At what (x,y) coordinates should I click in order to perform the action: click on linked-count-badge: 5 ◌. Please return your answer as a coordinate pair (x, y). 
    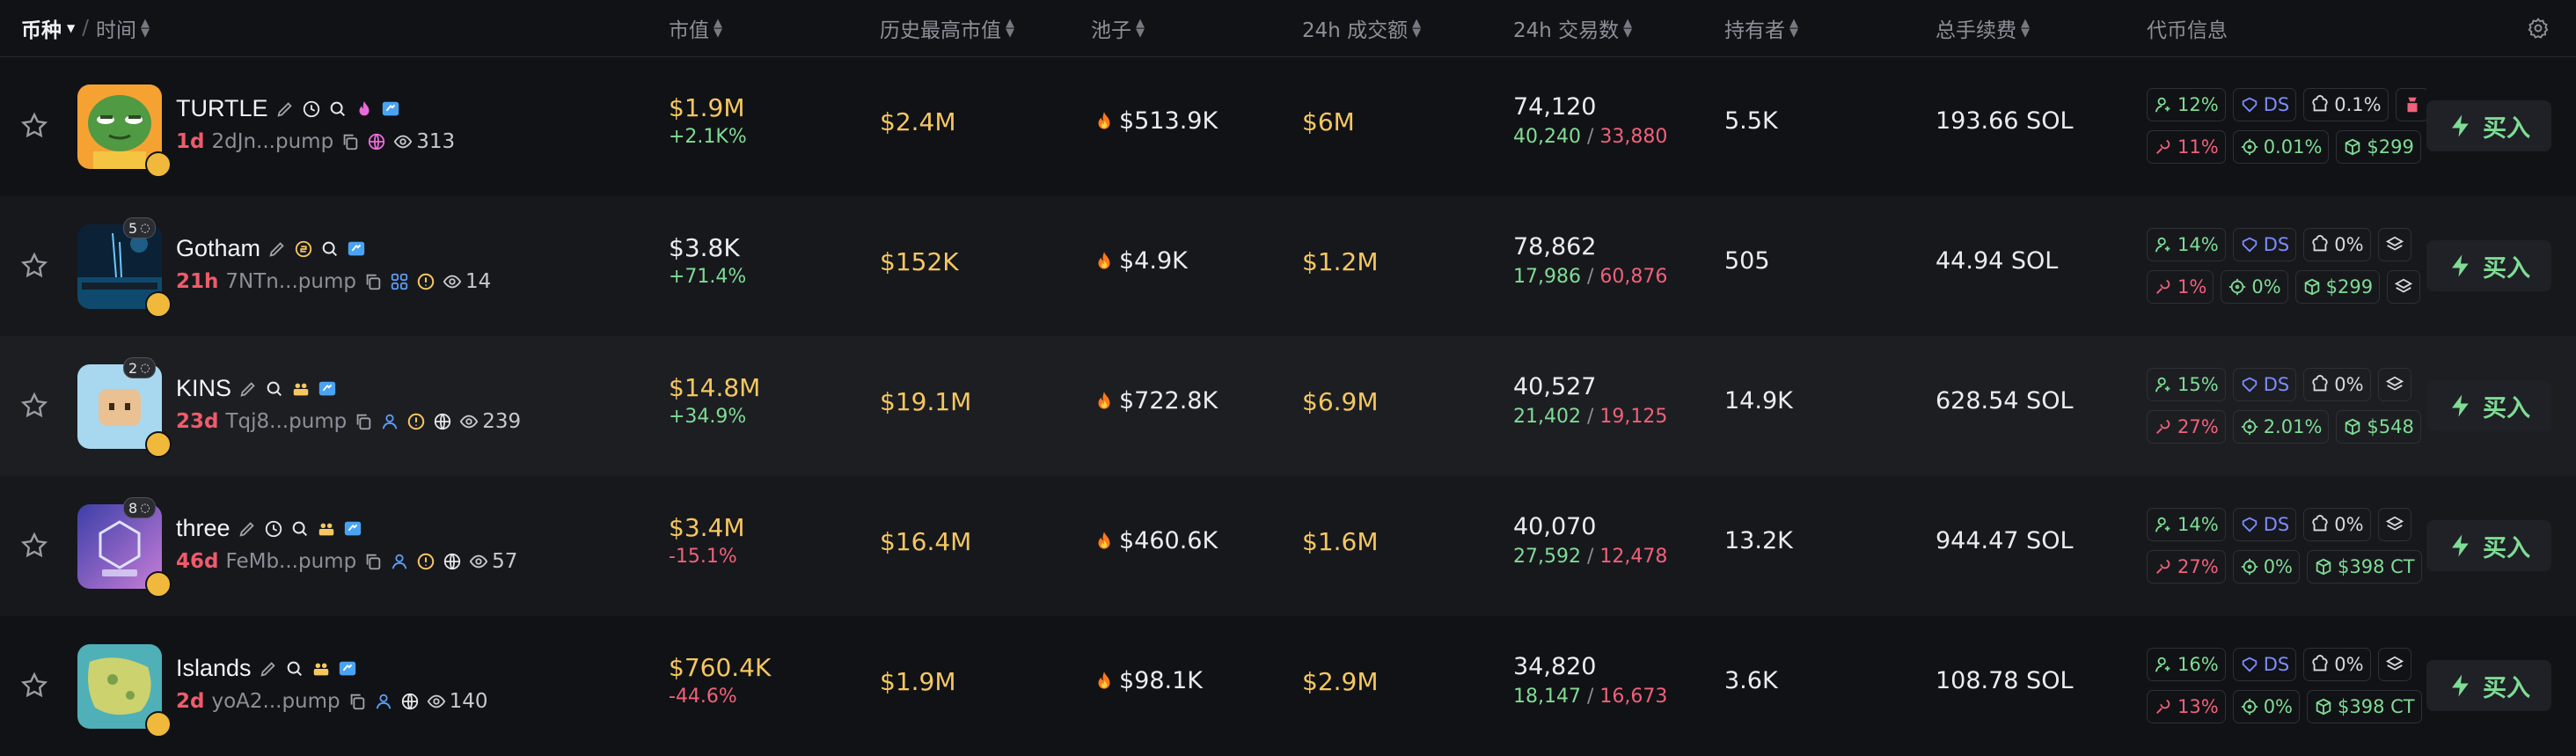
    Looking at the image, I should click on (139, 228).